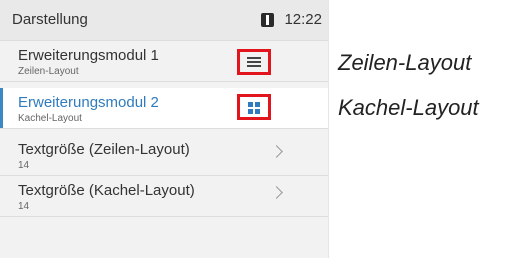 The height and width of the screenshot is (258, 513). Describe the element at coordinates (303, 19) in the screenshot. I see `status-time: 12:22` at that location.